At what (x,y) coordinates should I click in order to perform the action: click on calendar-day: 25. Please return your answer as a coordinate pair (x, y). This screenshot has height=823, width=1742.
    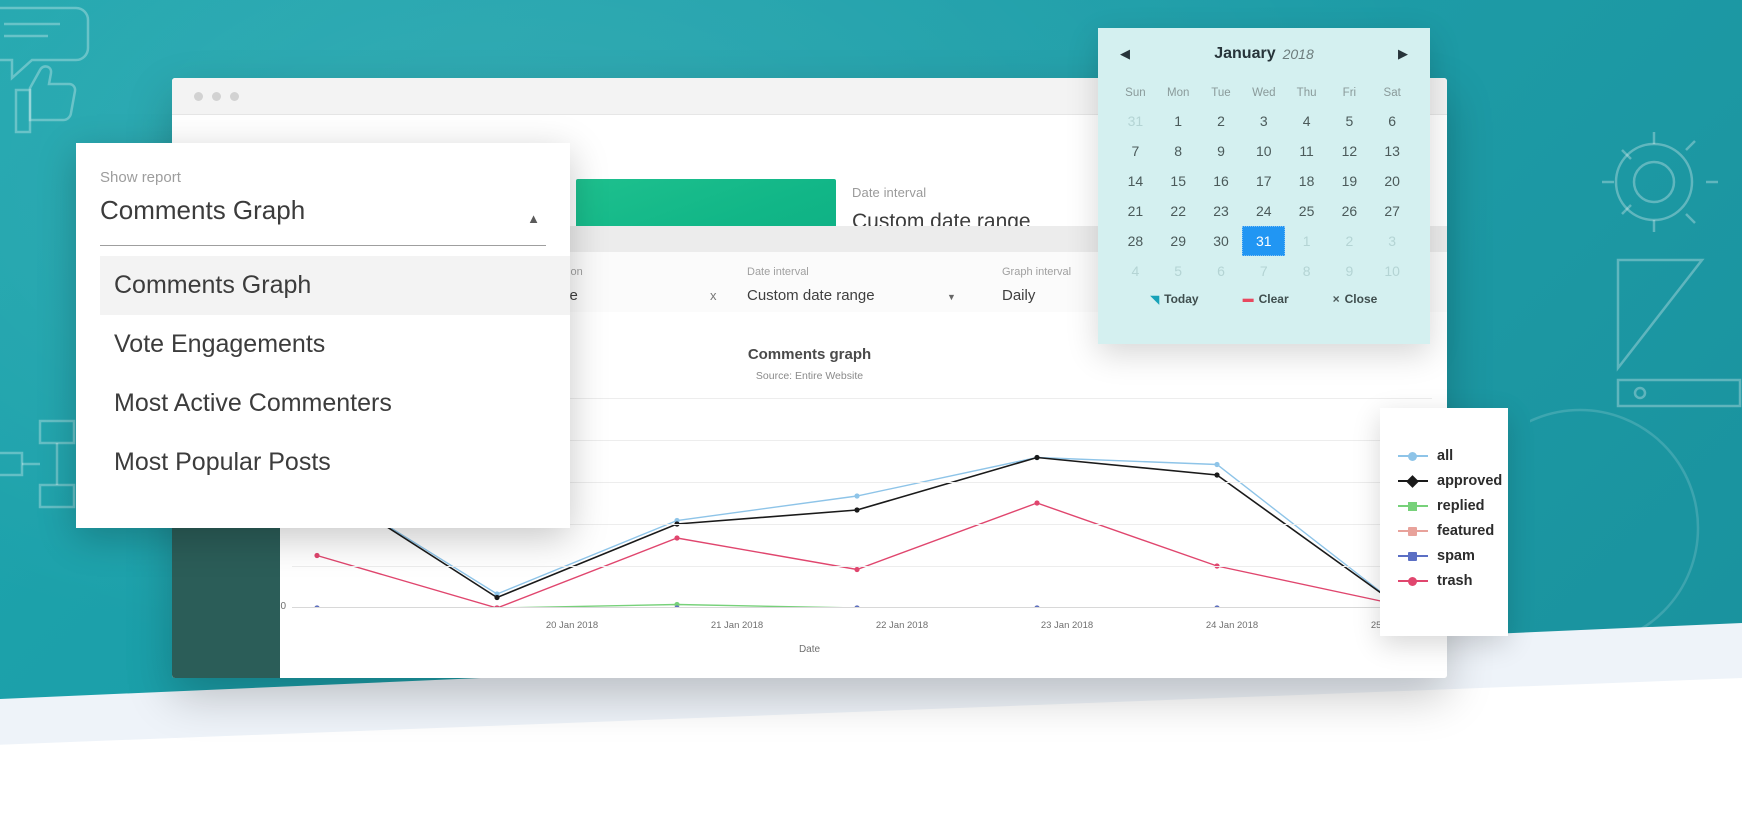
    Looking at the image, I should click on (1306, 211).